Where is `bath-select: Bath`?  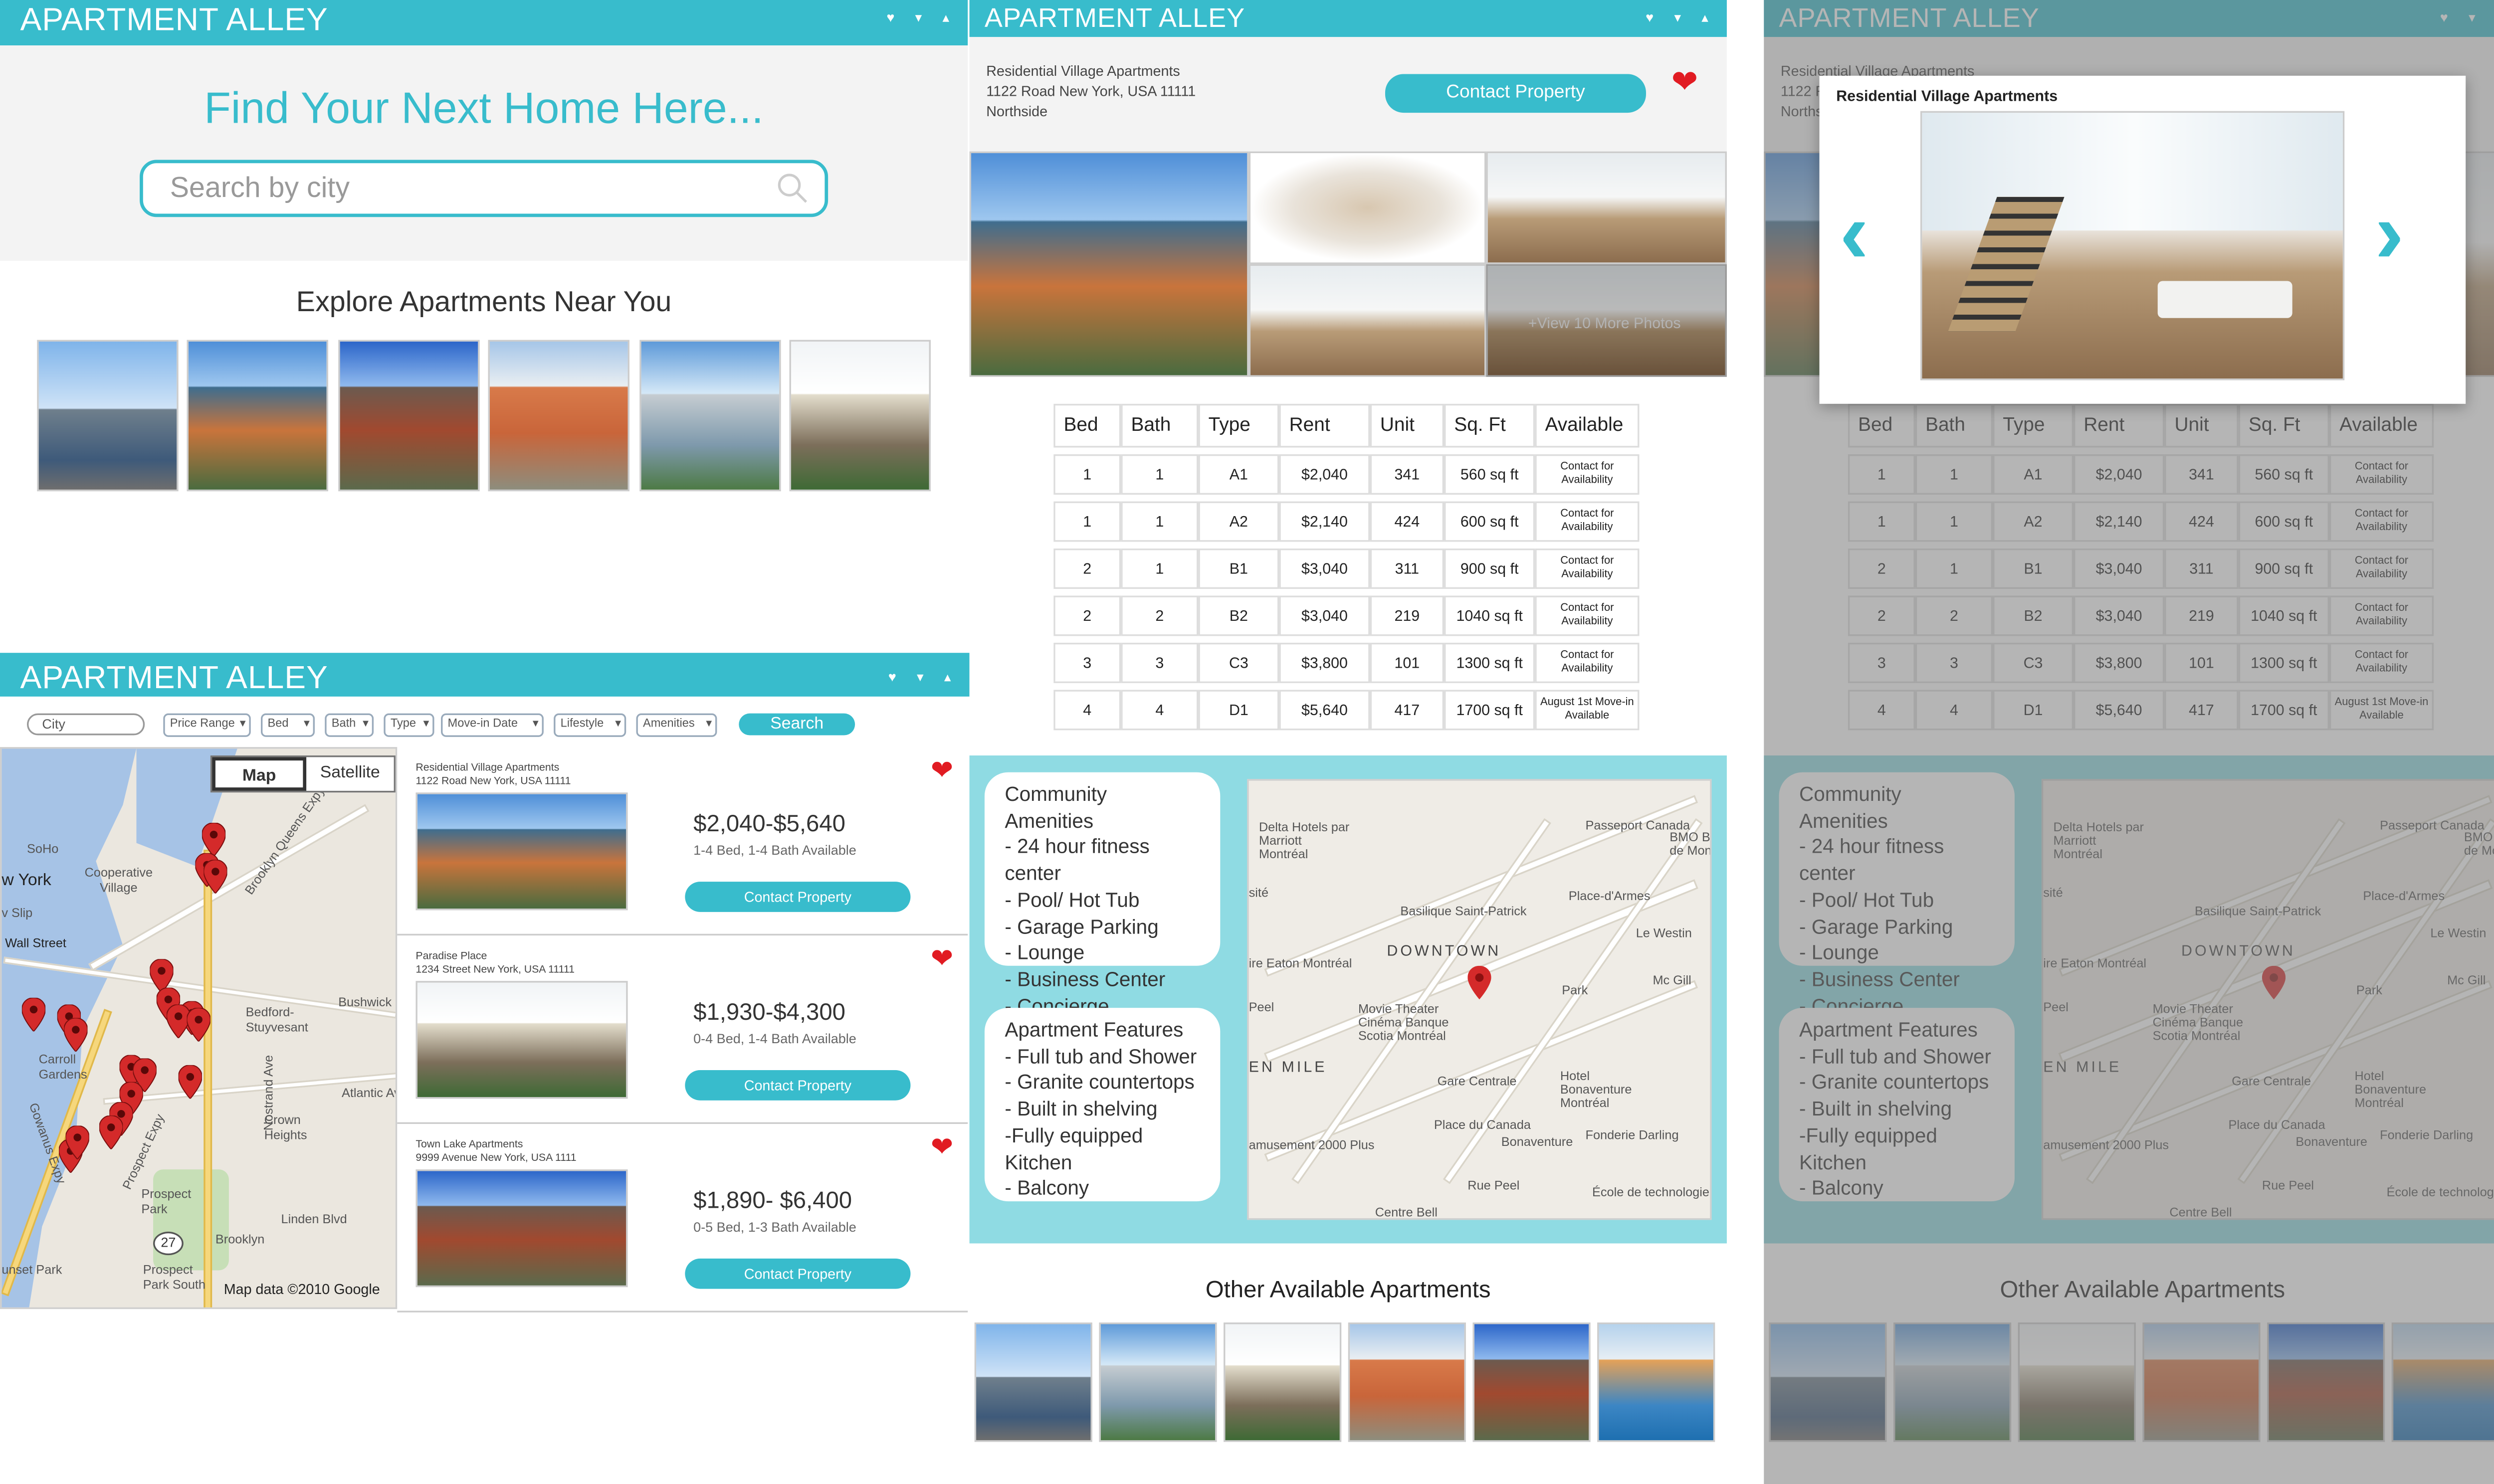 bath-select: Bath is located at coordinates (349, 725).